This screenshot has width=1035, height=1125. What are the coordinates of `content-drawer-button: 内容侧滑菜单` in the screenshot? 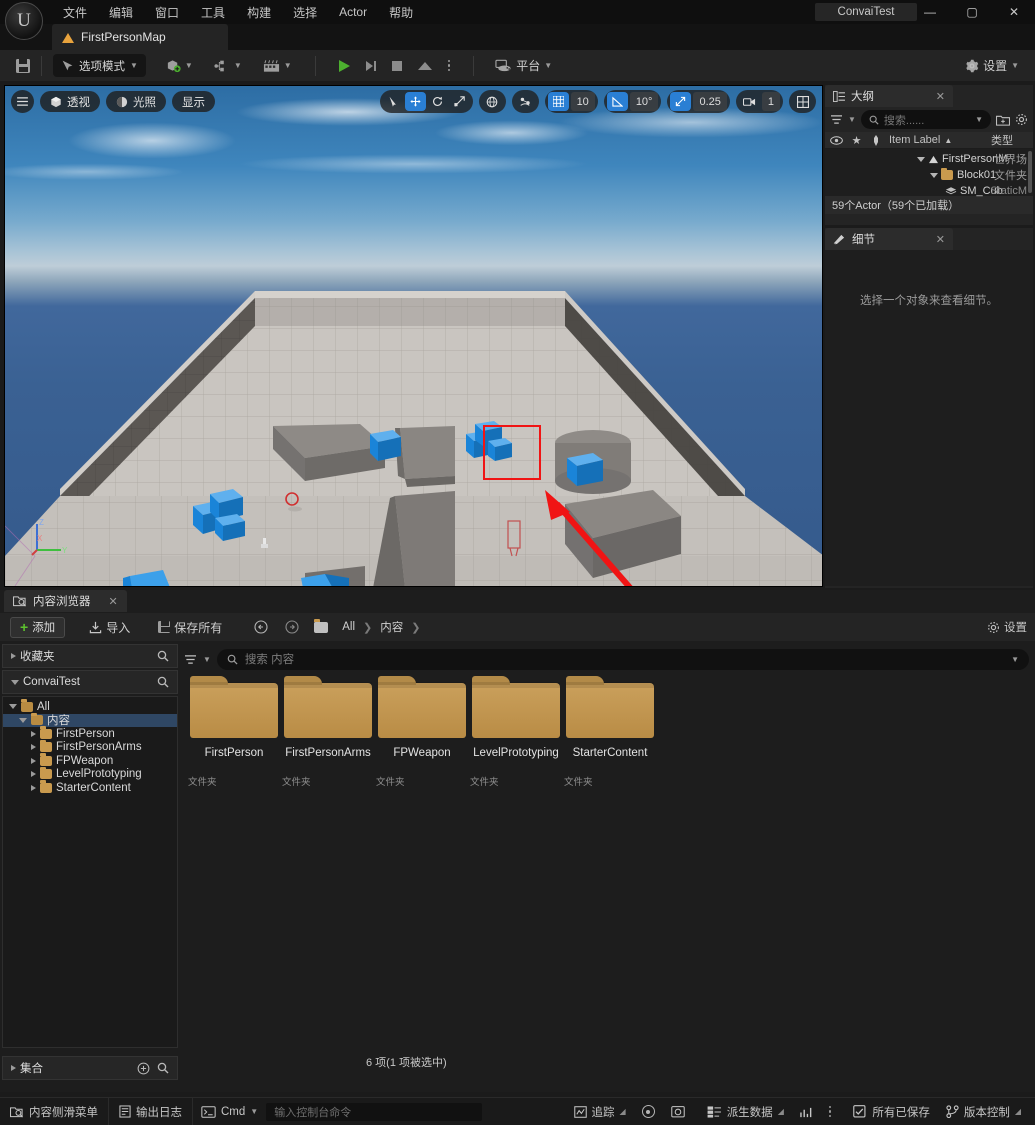 It's located at (54, 1111).